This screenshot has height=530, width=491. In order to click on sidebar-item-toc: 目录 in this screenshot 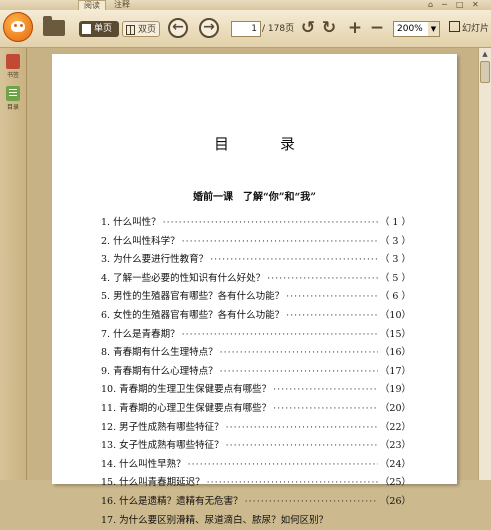, I will do `click(13, 98)`.